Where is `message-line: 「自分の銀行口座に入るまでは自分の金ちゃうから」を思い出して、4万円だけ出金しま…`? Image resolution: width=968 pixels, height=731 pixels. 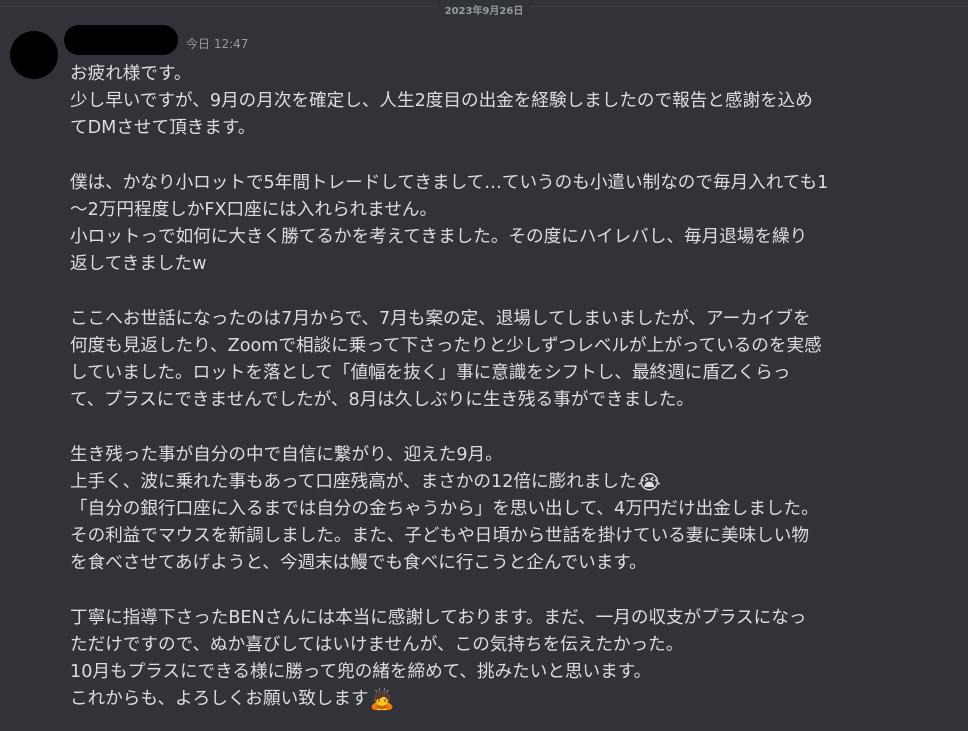
message-line: 「自分の銀行口座に入るまでは自分の金ちゃうから」を思い出して、4万円だけ出金しま… is located at coordinates (444, 509).